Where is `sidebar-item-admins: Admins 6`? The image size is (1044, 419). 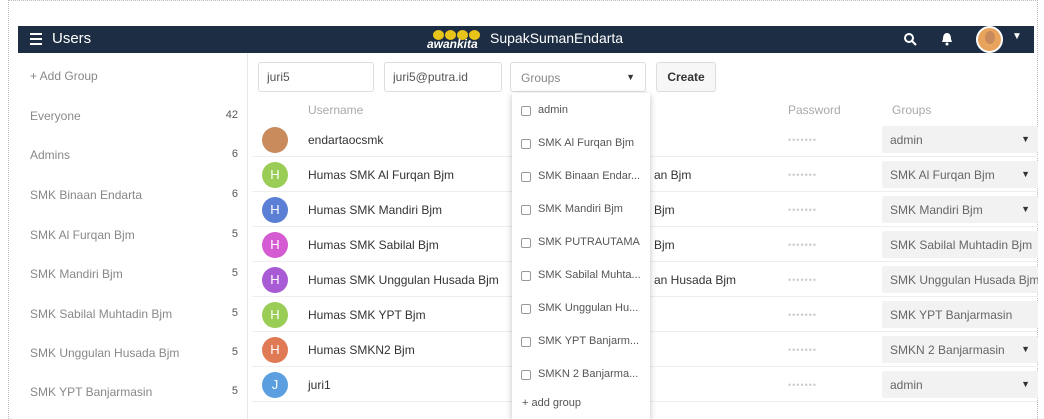 sidebar-item-admins: Admins 6 is located at coordinates (133, 155).